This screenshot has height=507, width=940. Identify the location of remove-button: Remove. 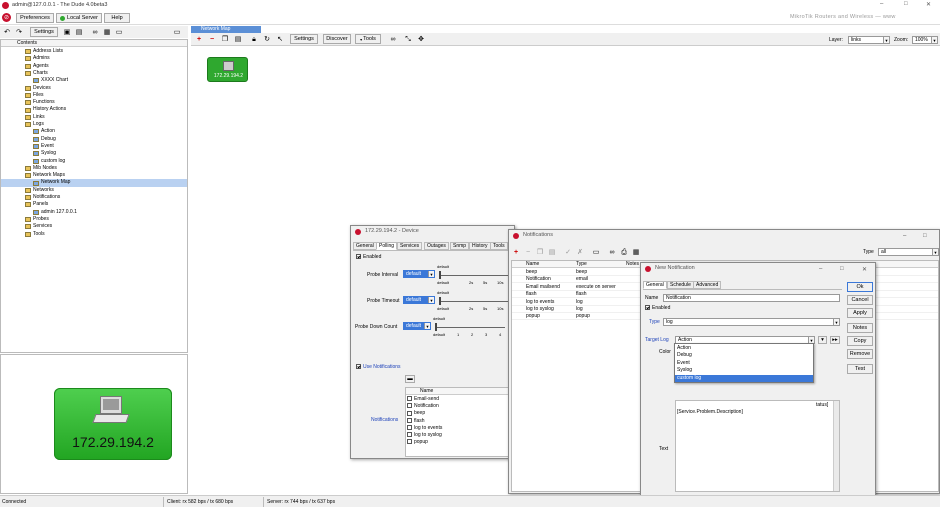
(860, 354).